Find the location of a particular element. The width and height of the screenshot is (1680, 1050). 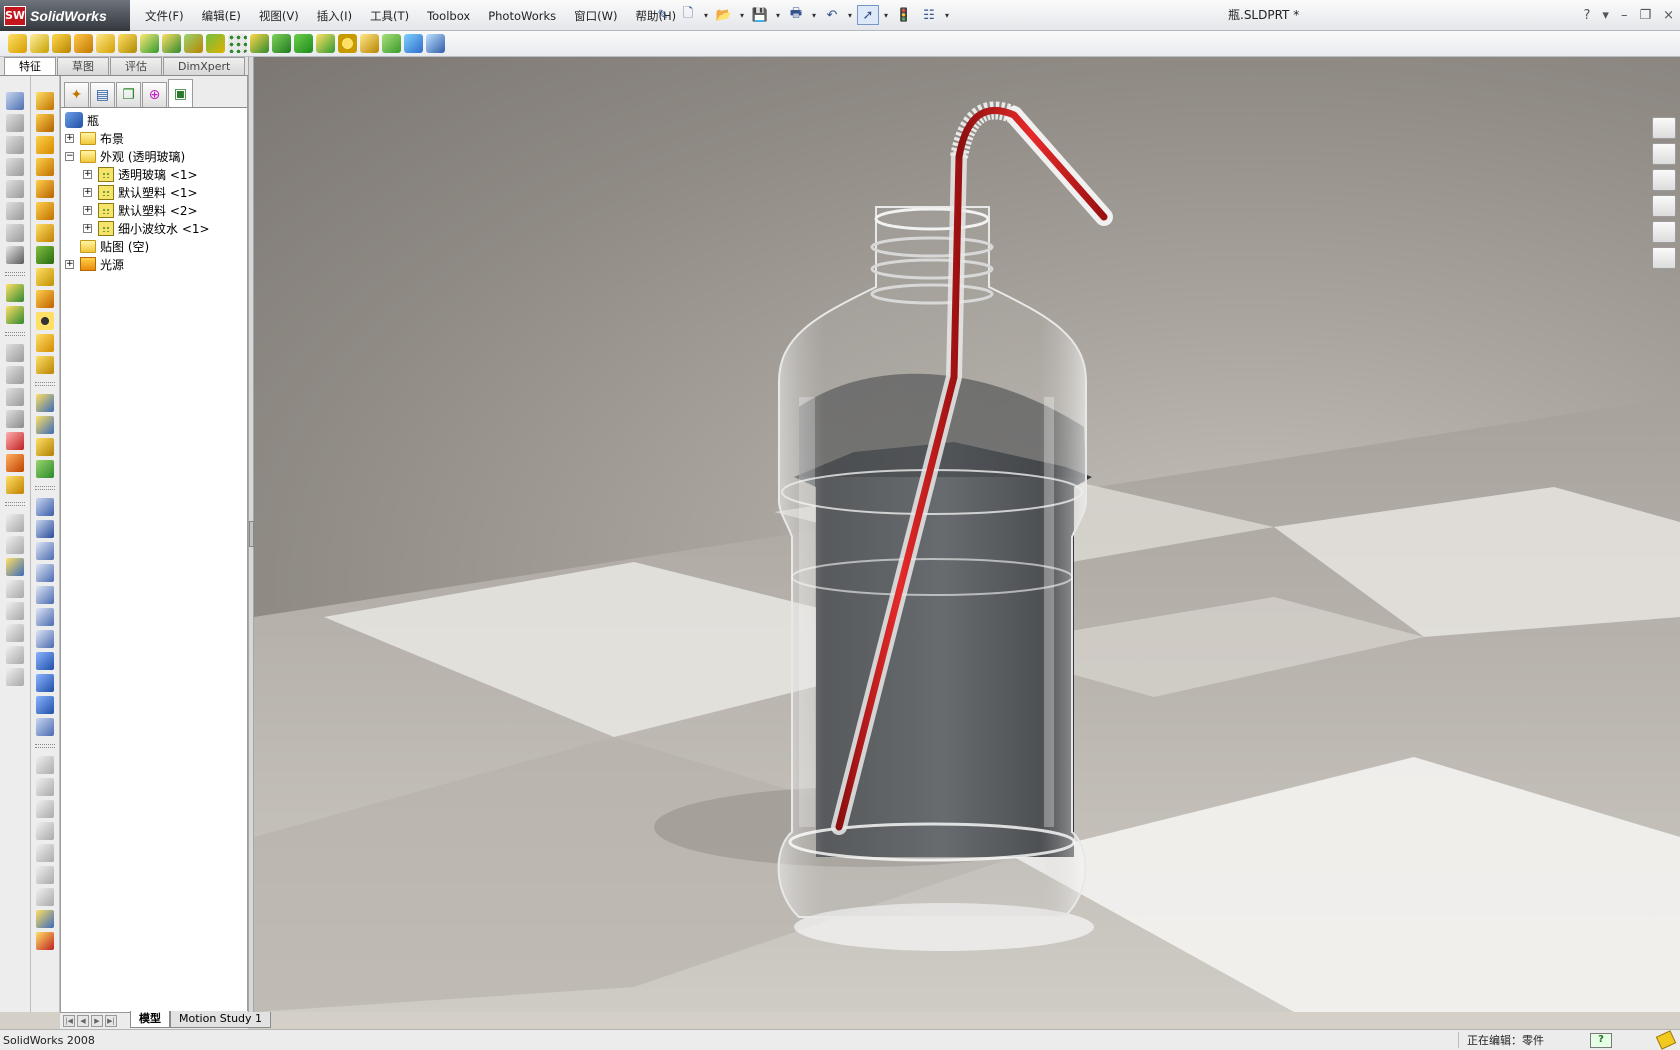

swept-boss-icon is located at coordinates (61, 43).